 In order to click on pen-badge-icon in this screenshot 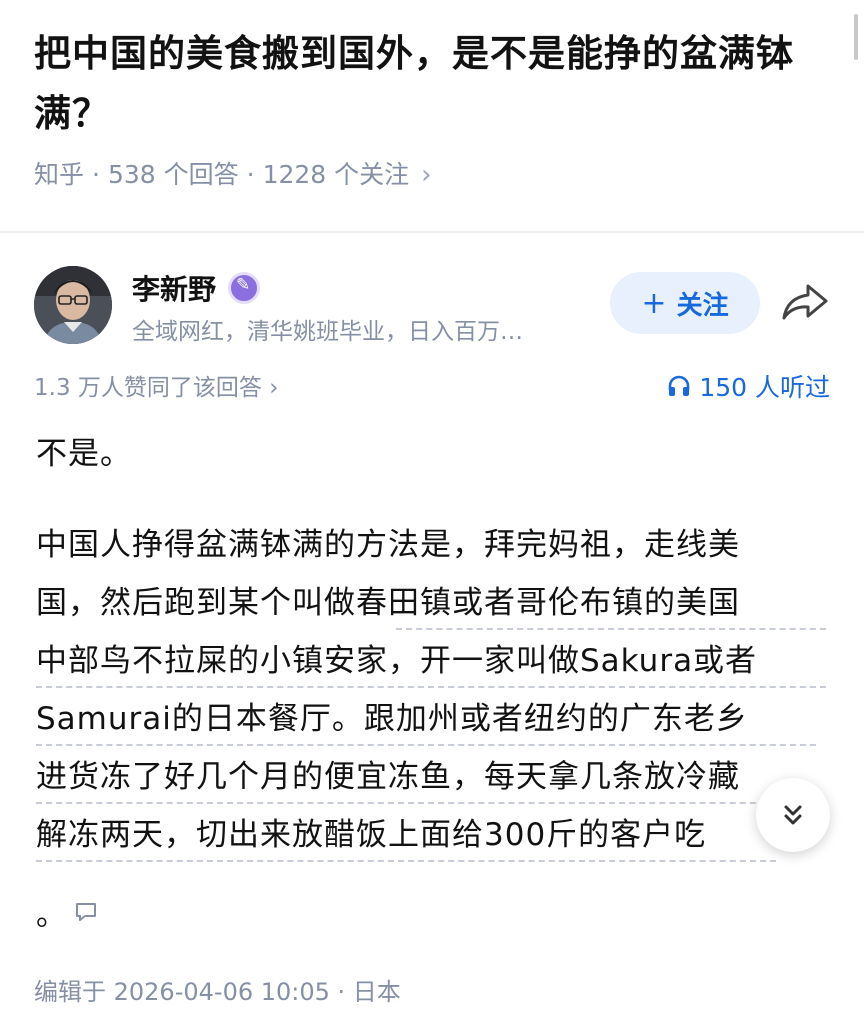, I will do `click(244, 288)`.